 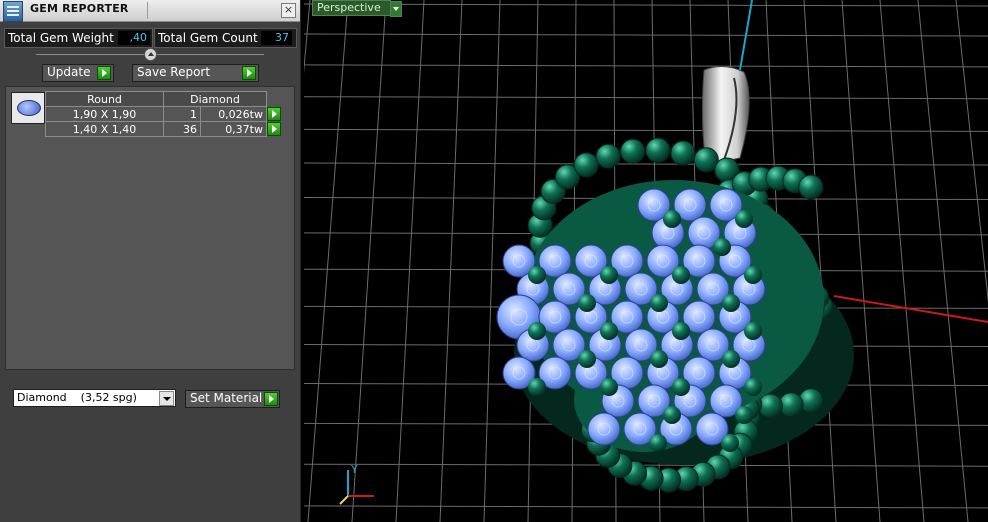 I want to click on round-gem-icon, so click(x=29, y=108).